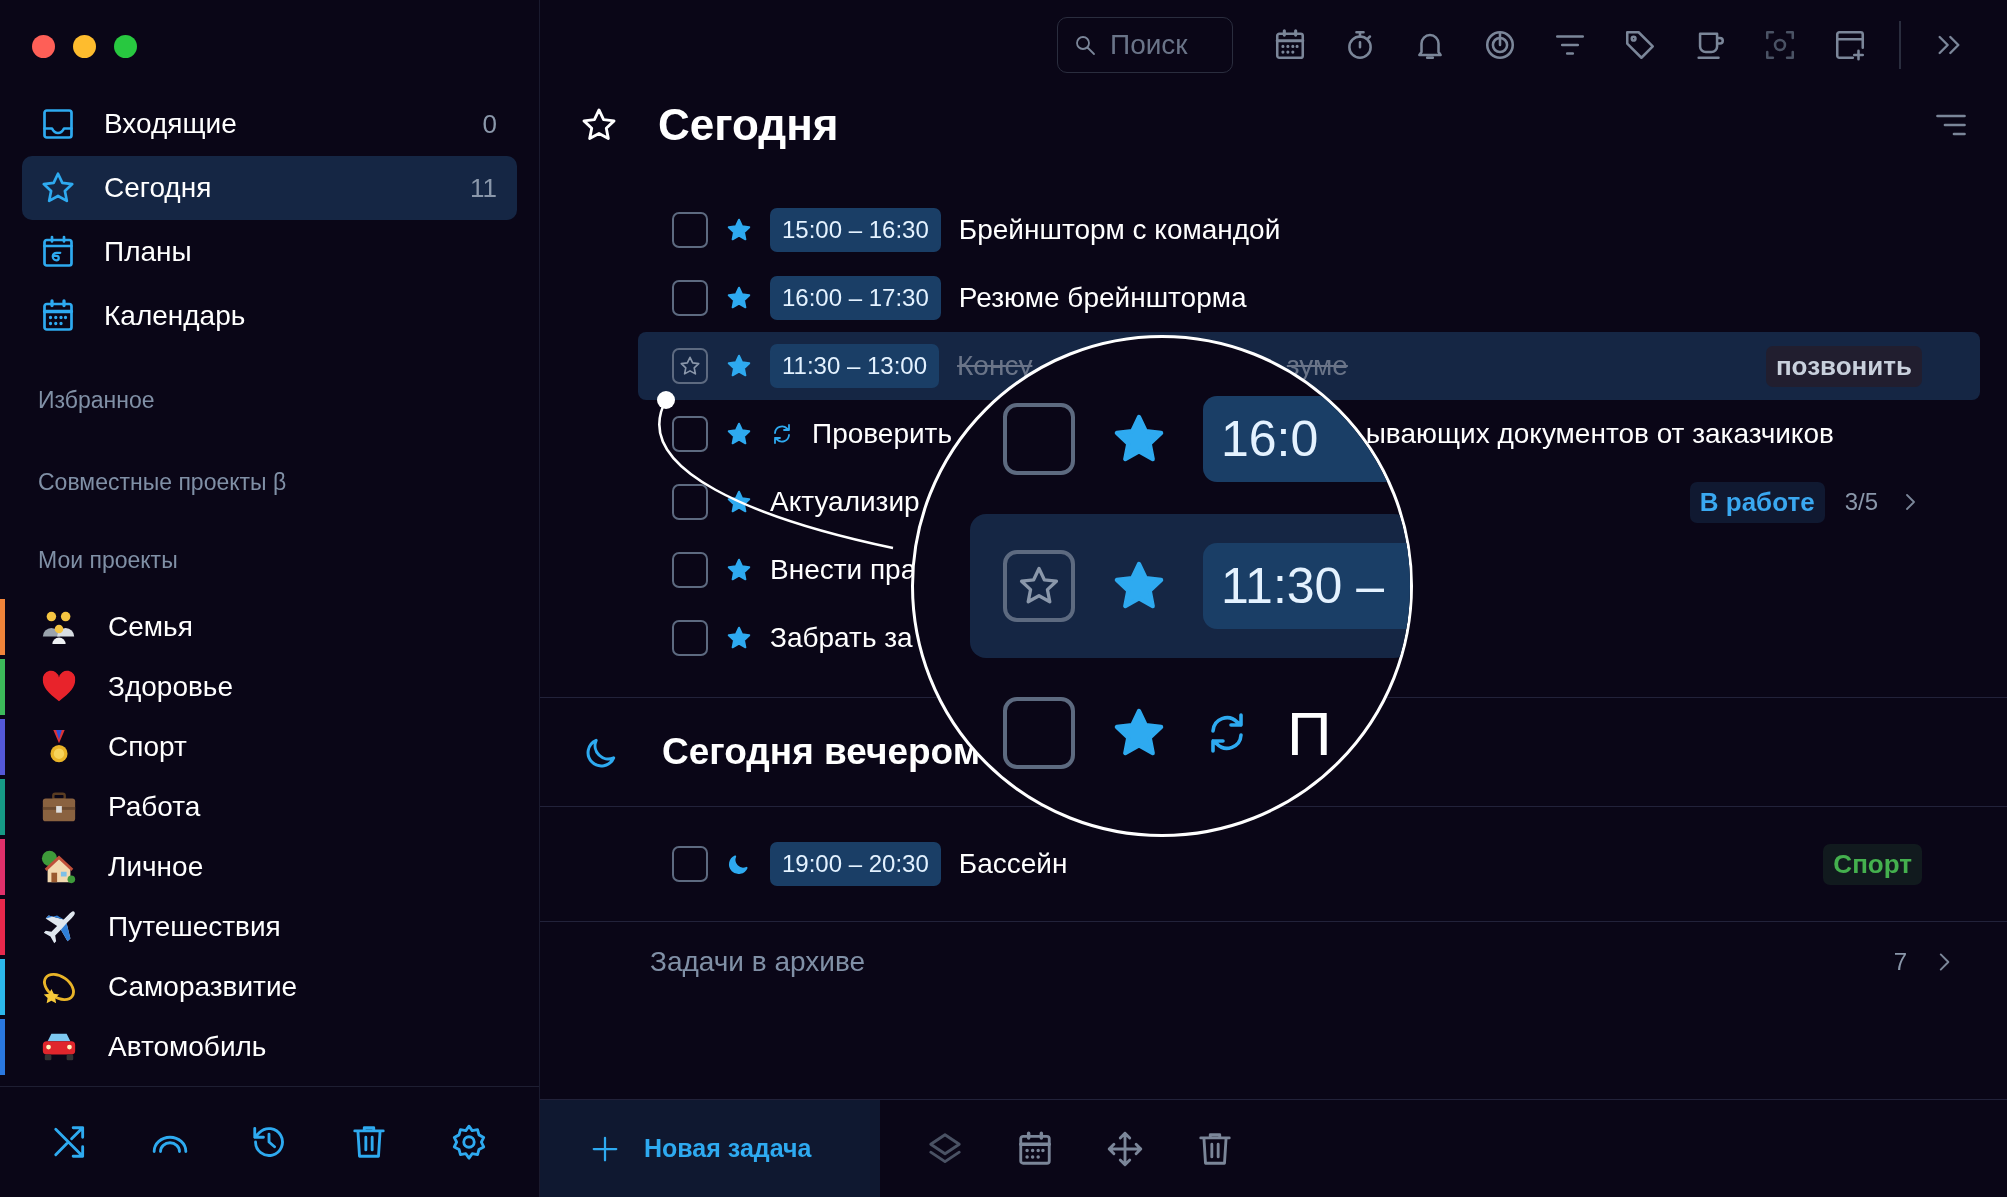 The width and height of the screenshot is (2007, 1197). What do you see at coordinates (1125, 1148) in the screenshot?
I see `move-icon` at bounding box center [1125, 1148].